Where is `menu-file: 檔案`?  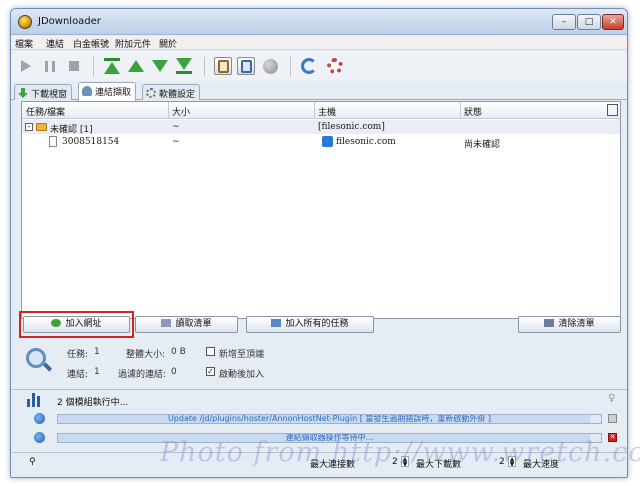
menu-file: 檔案 is located at coordinates (24, 43).